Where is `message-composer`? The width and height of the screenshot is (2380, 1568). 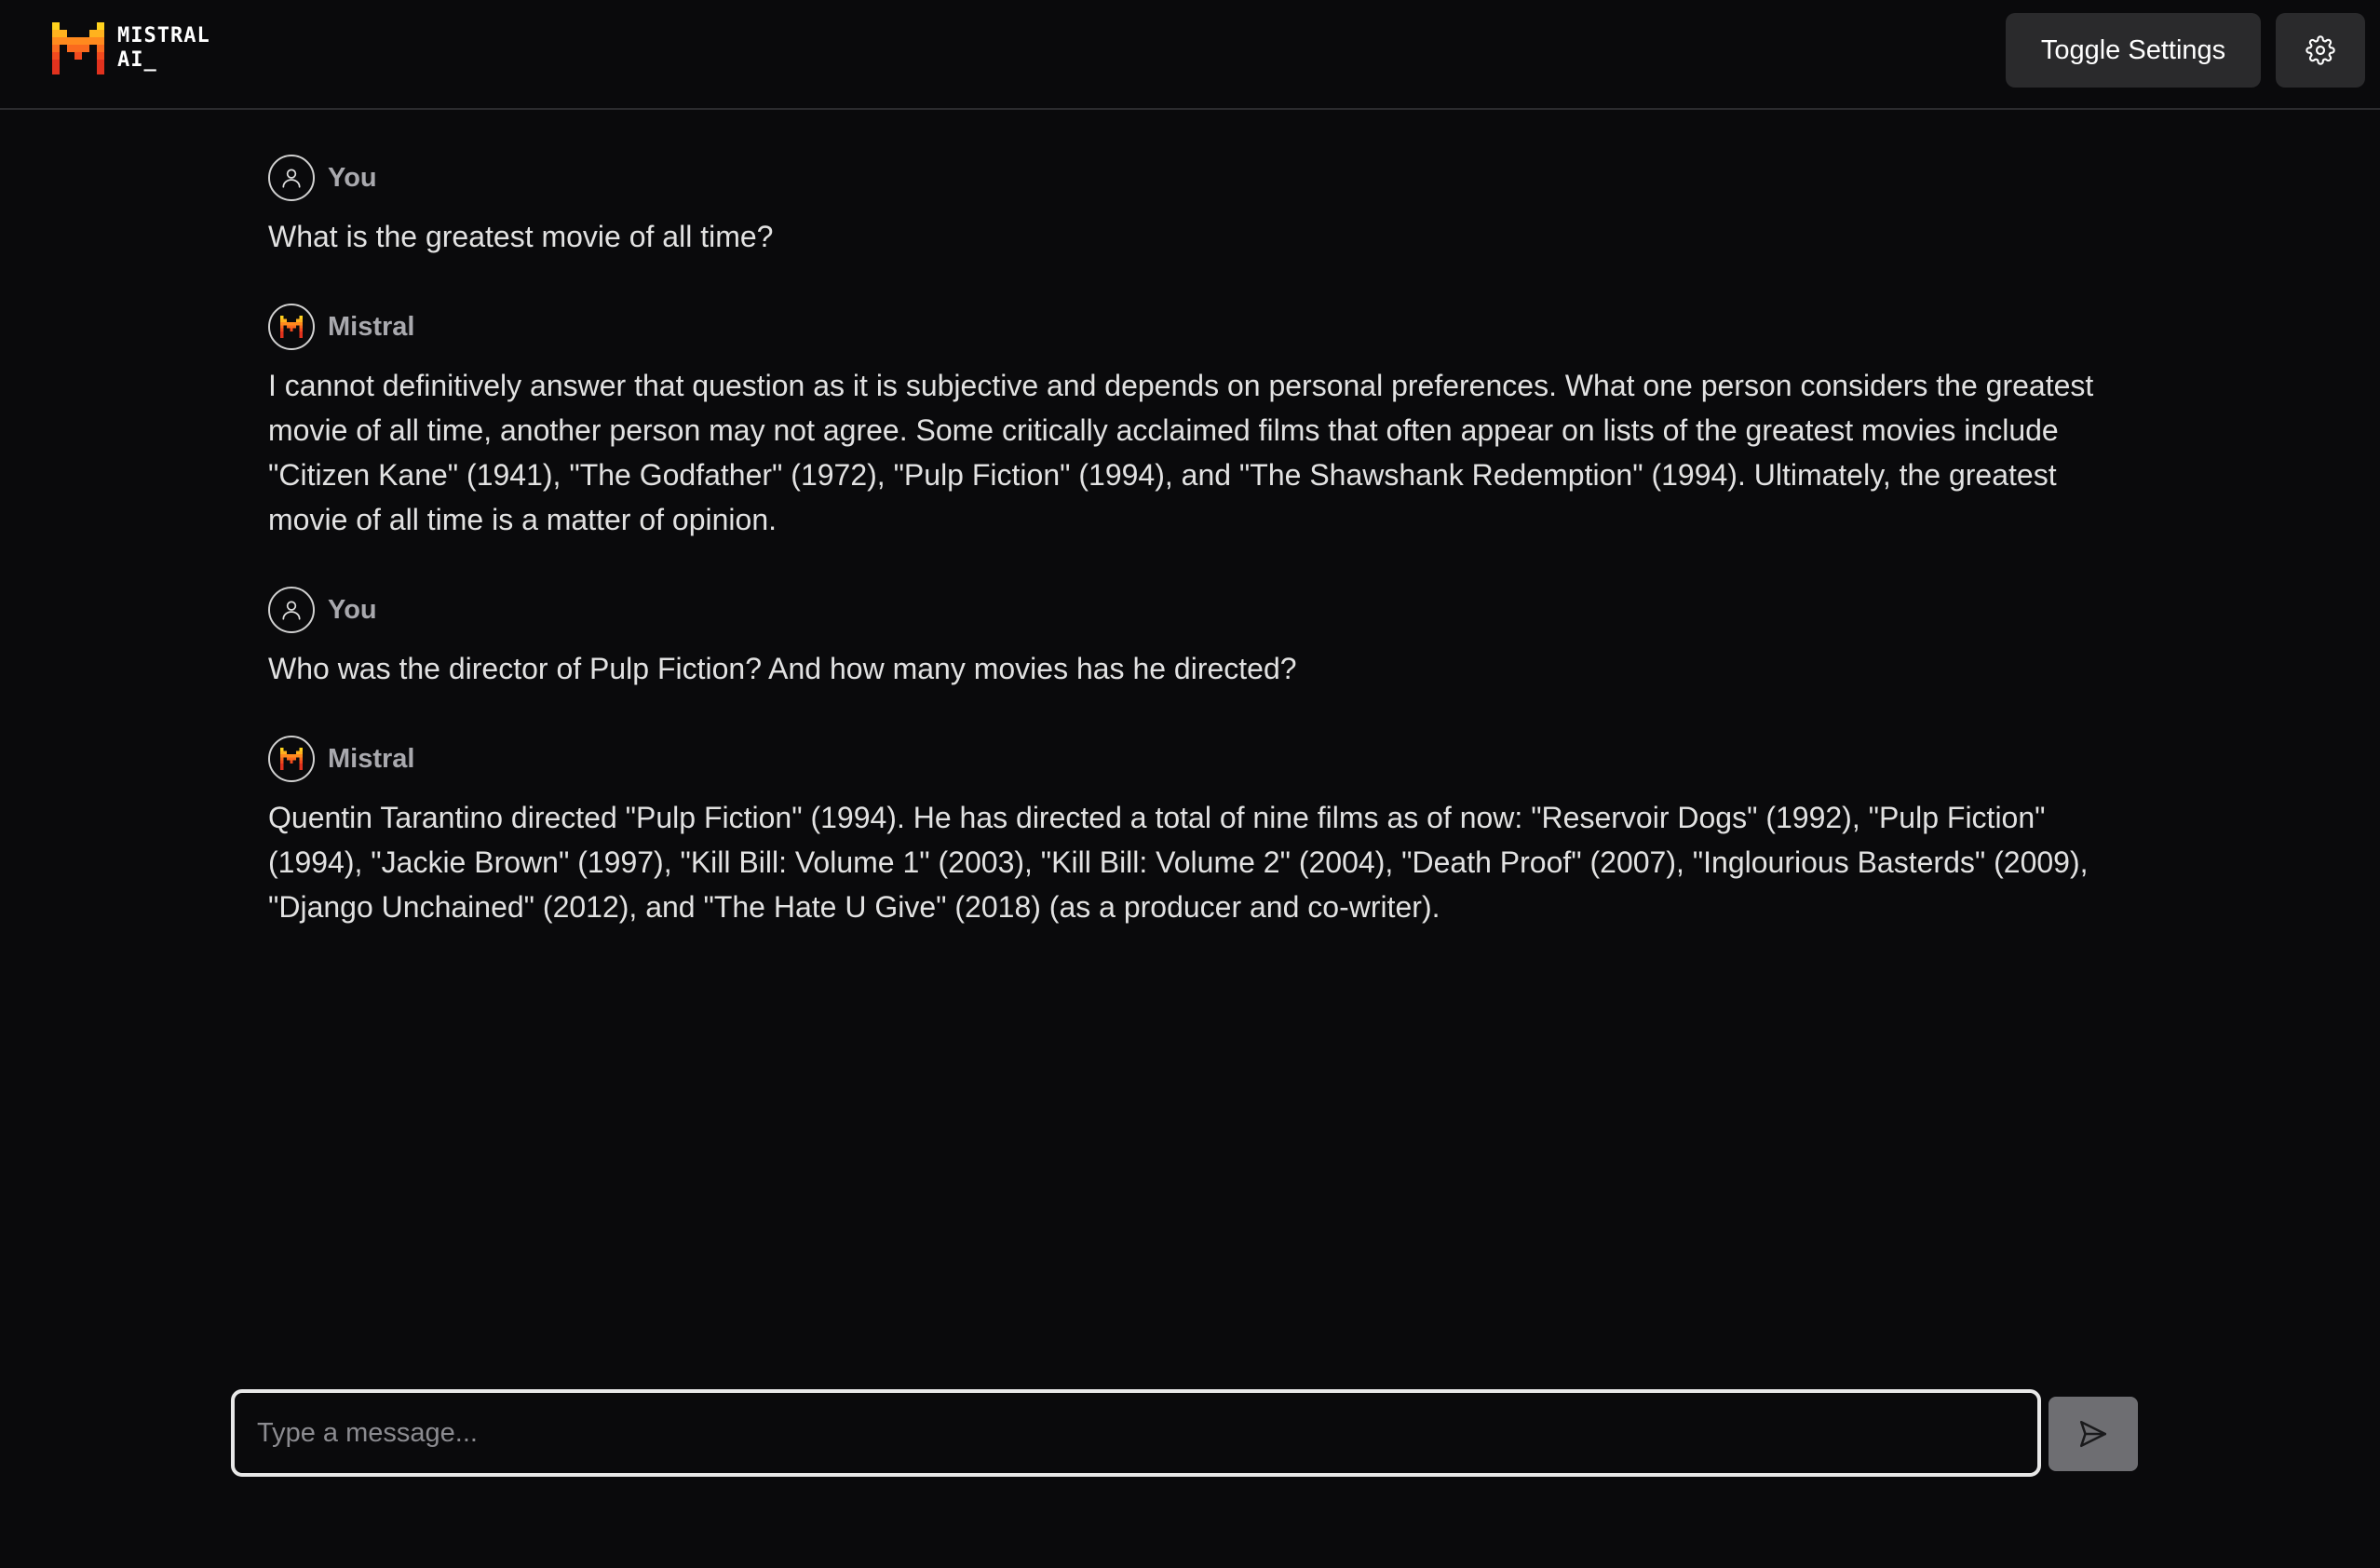 message-composer is located at coordinates (1136, 1433).